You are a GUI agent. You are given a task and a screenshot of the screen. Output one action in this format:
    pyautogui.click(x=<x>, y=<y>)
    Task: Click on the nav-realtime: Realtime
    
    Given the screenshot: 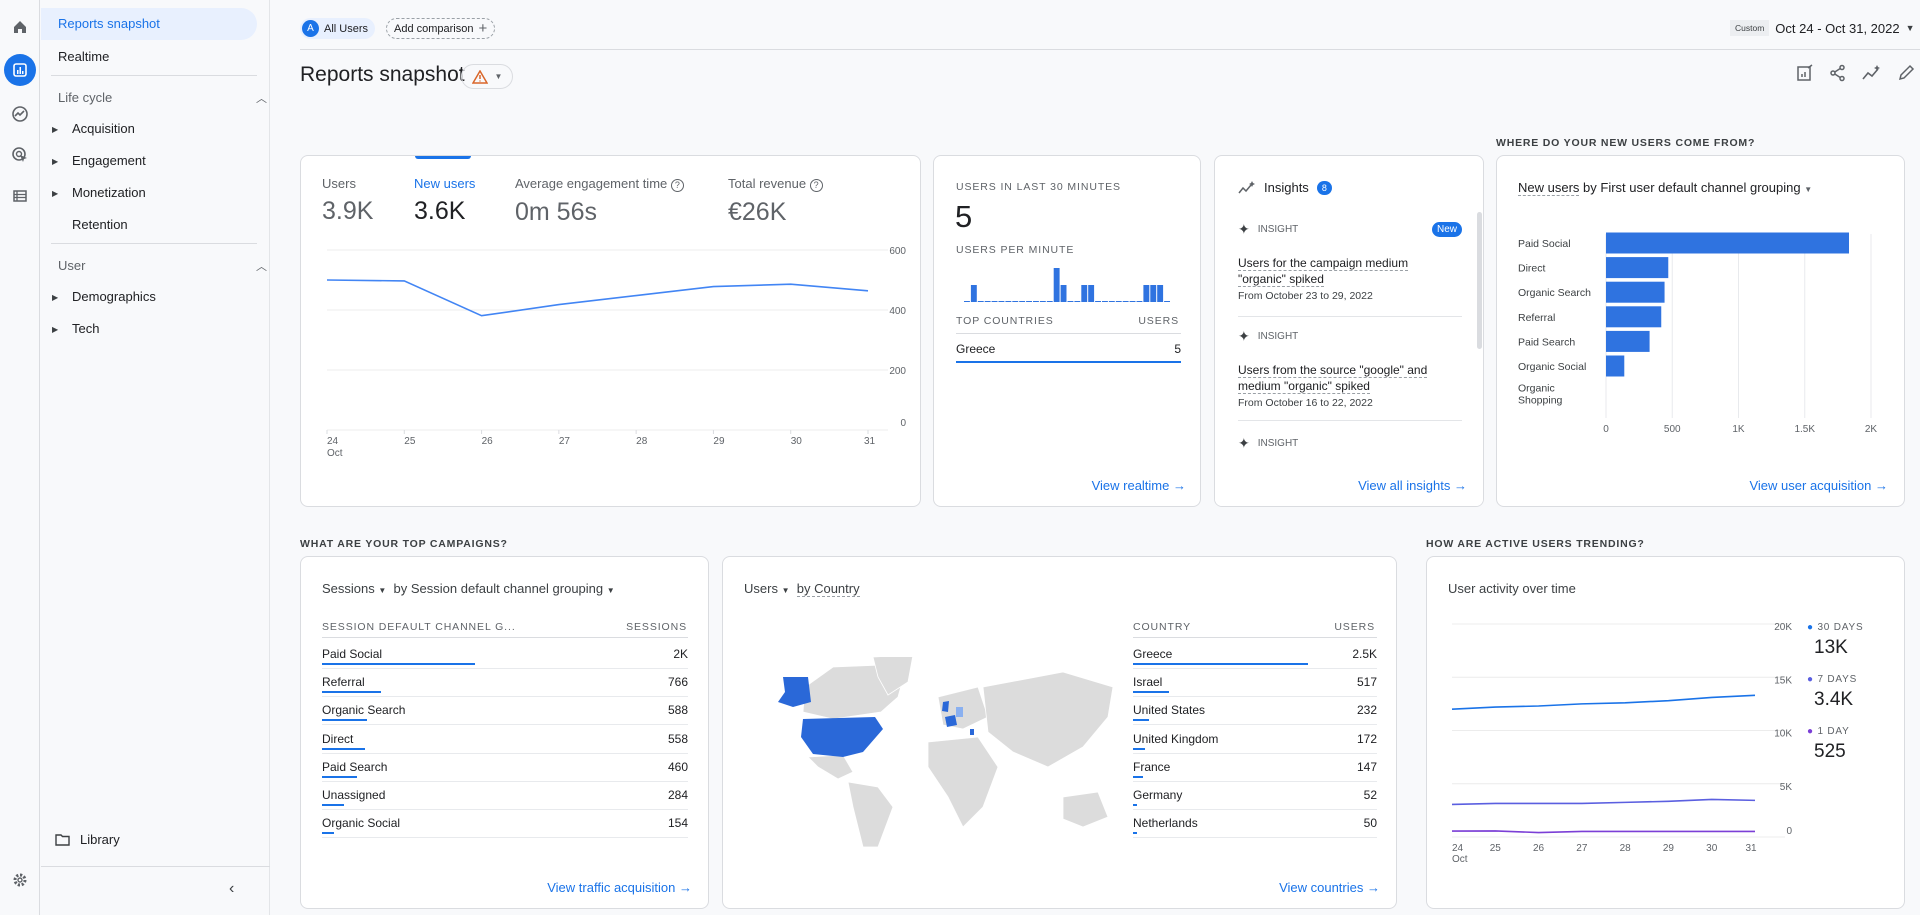 What is the action you would take?
    pyautogui.click(x=83, y=56)
    